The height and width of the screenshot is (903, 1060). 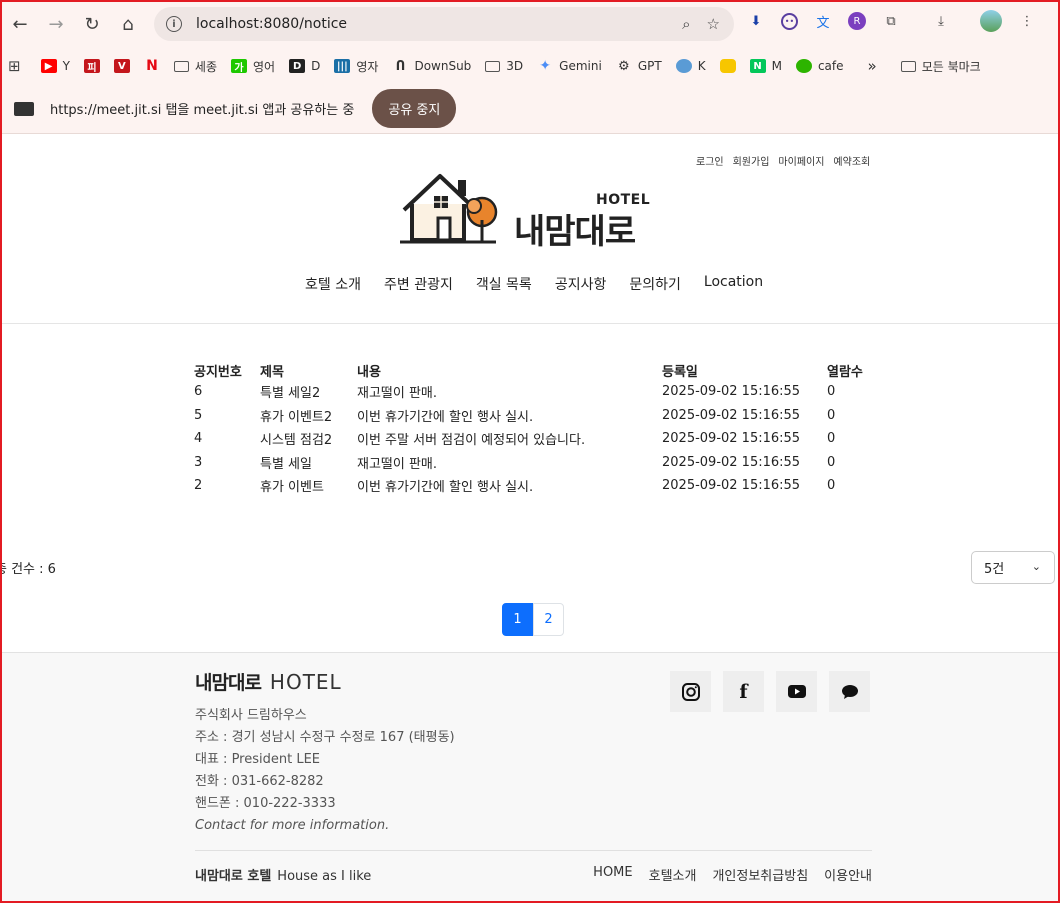 What do you see at coordinates (851, 160) in the screenshot?
I see `reservation-lookup-link: 예약조회` at bounding box center [851, 160].